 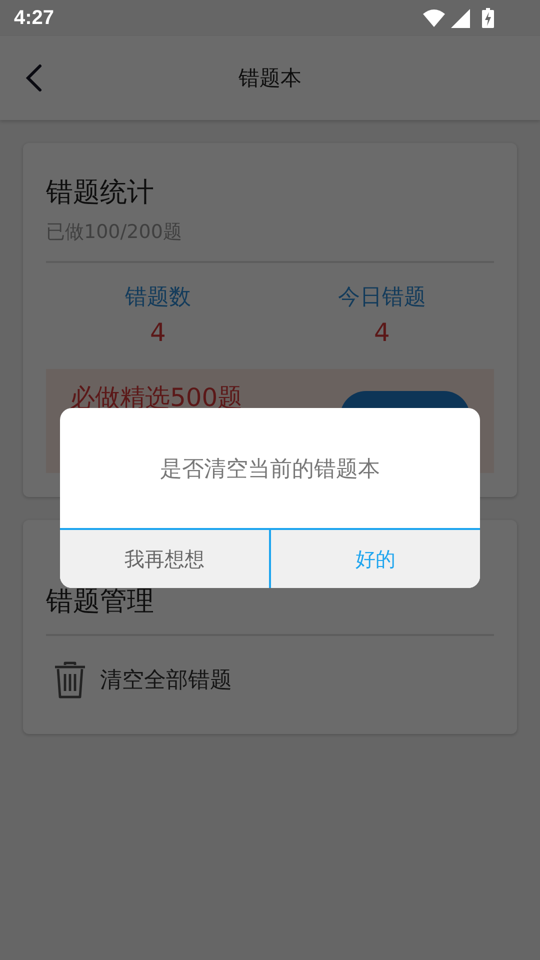 I want to click on card-title: 错题统计, so click(x=100, y=193).